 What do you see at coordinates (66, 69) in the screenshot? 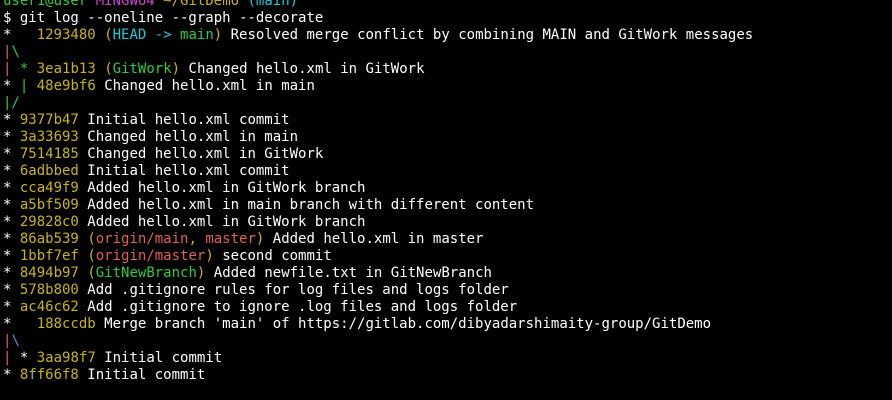
I see `text-segment: 3ea1b13` at bounding box center [66, 69].